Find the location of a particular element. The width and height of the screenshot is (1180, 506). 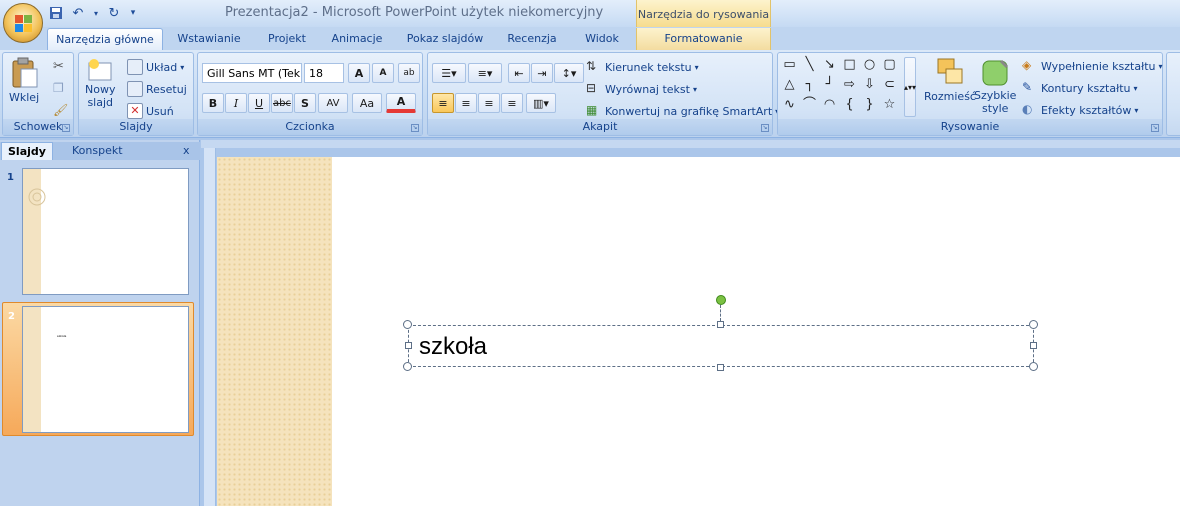

increase-indent-icon: ⇥ is located at coordinates (542, 73).